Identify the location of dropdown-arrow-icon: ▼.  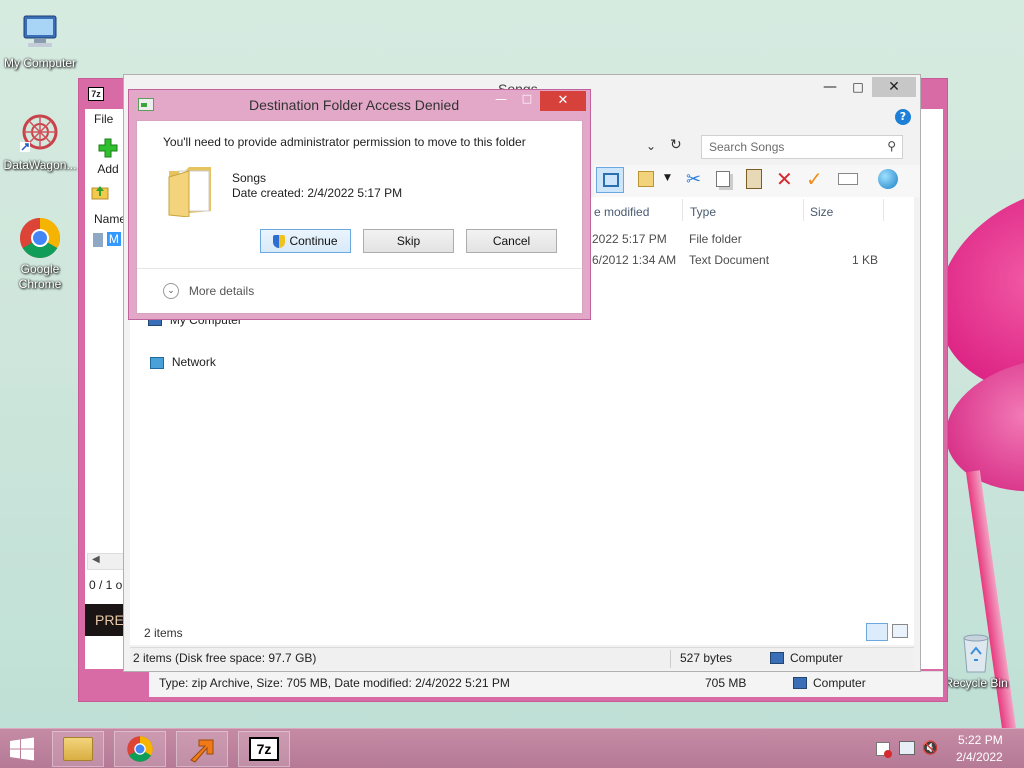
(667, 178).